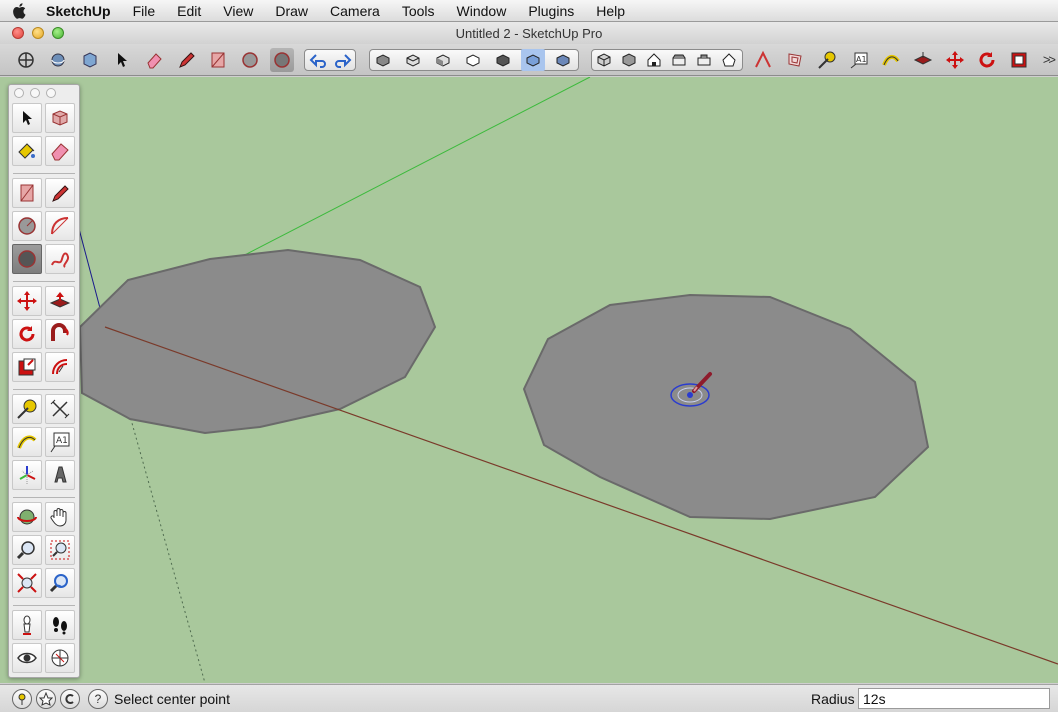 The image size is (1058, 712). I want to click on bottom-view-icon, so click(563, 60).